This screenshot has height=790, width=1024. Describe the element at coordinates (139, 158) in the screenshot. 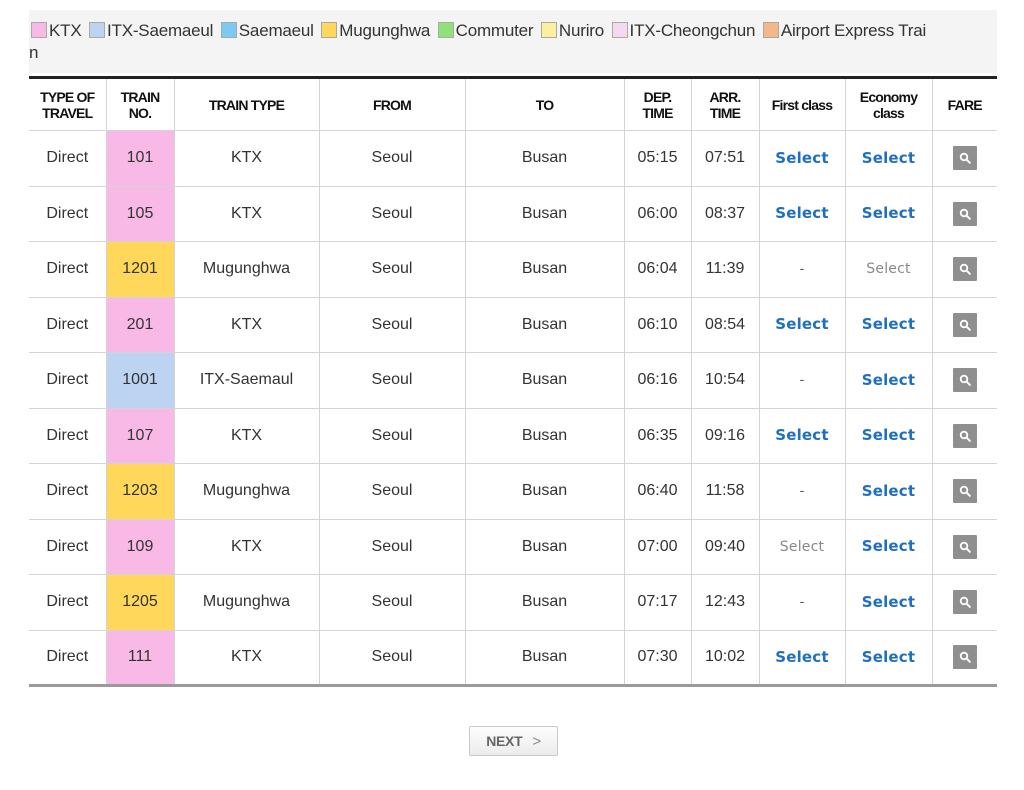

I see `train-no-cell: 101` at that location.